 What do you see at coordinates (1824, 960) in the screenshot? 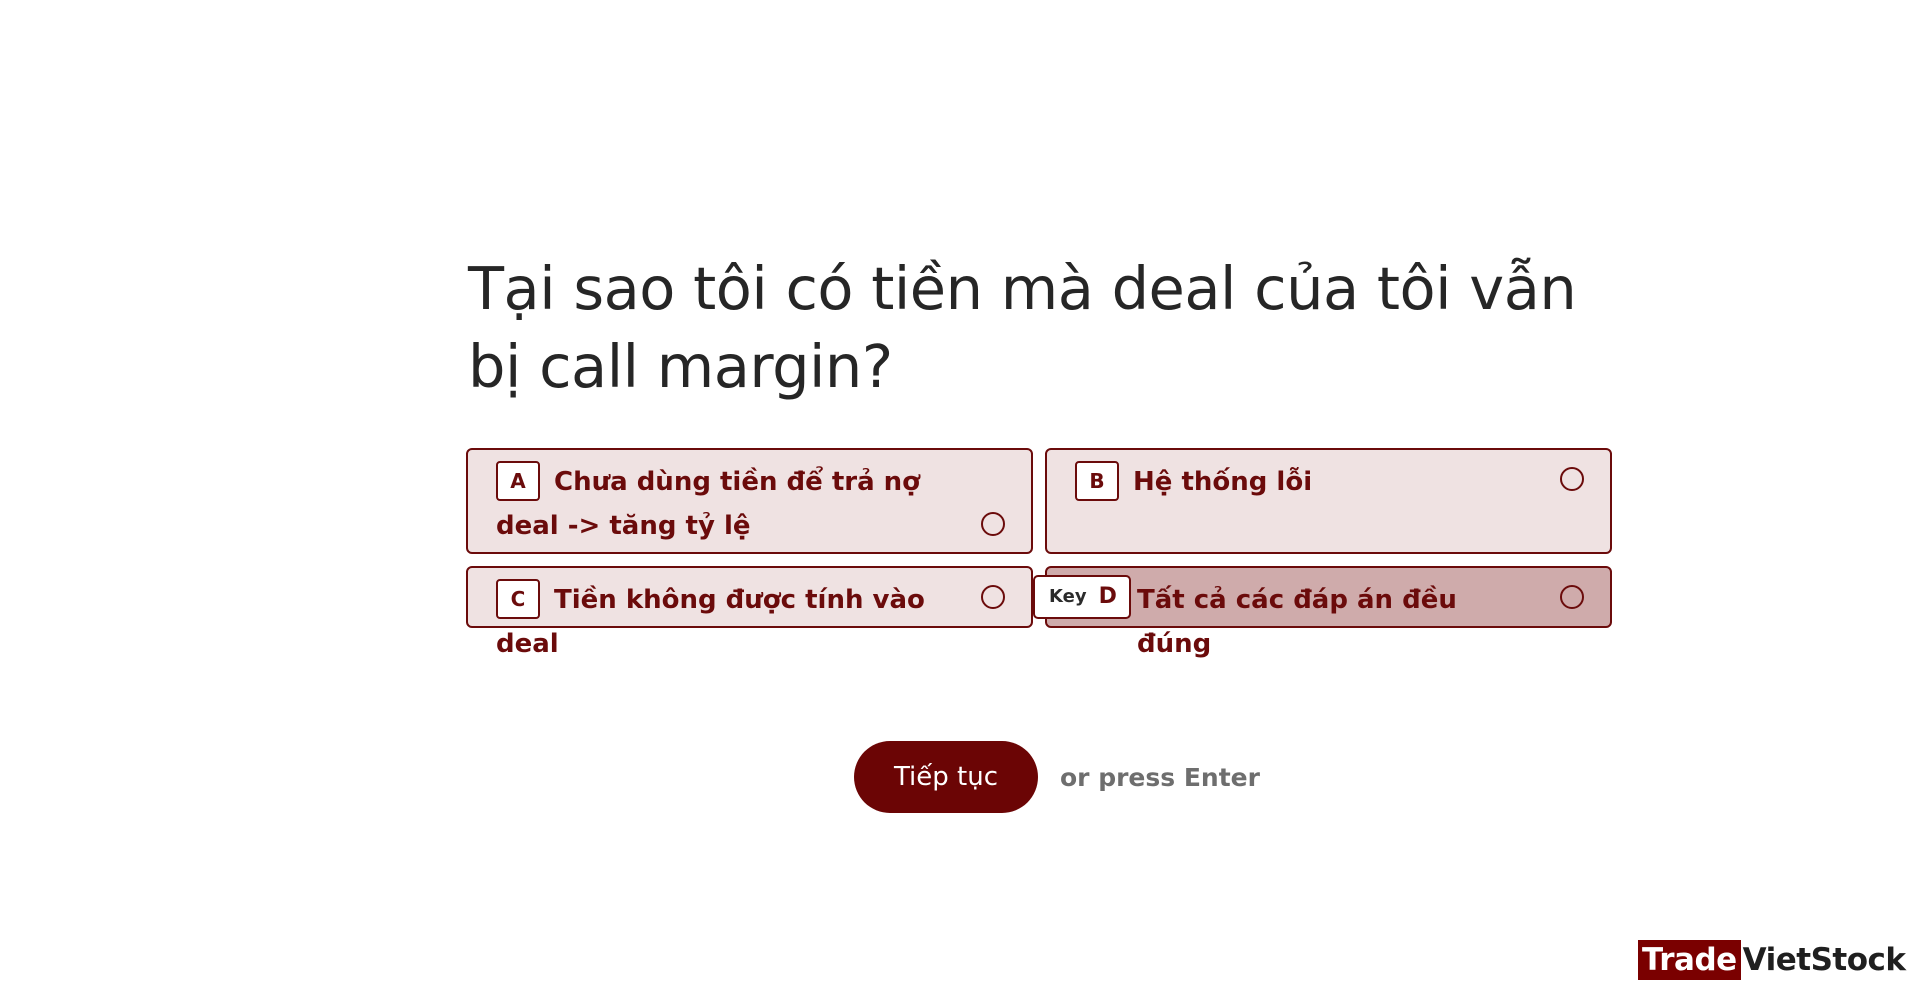
I see `brand-logo-vietstock: VietStock` at bounding box center [1824, 960].